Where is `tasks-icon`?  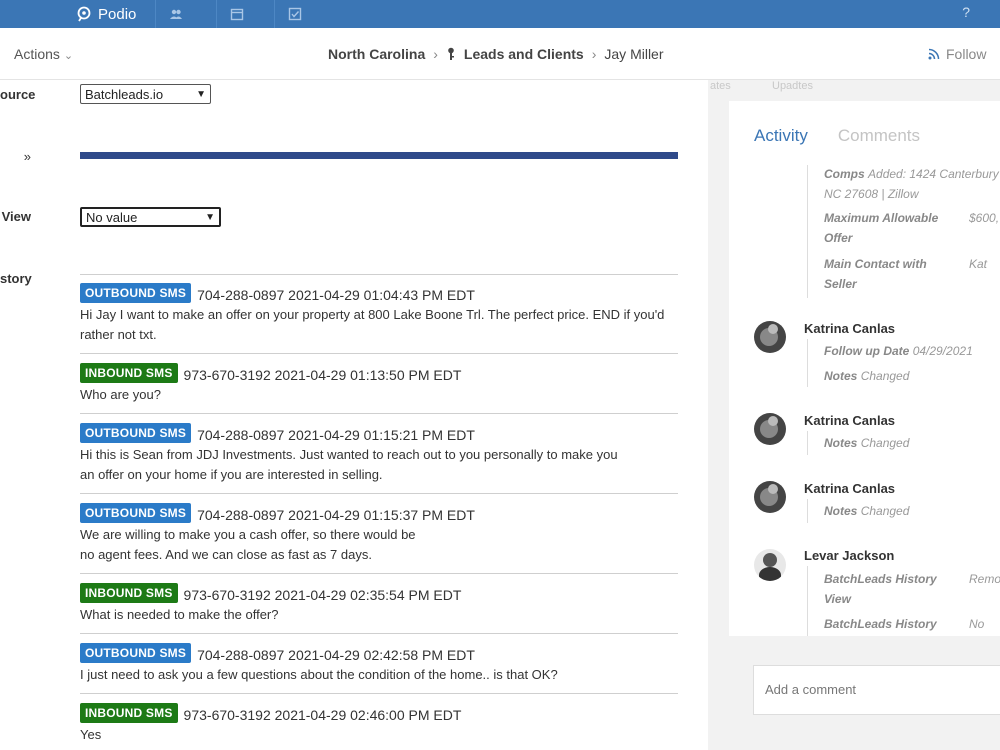 tasks-icon is located at coordinates (294, 14).